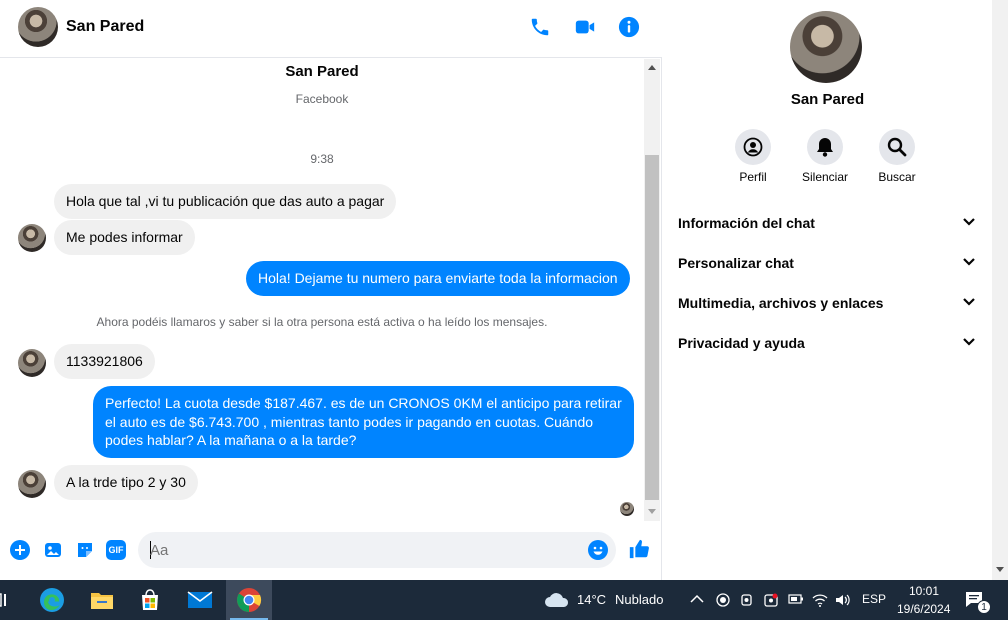  I want to click on conversation-source: Facebook, so click(322, 99).